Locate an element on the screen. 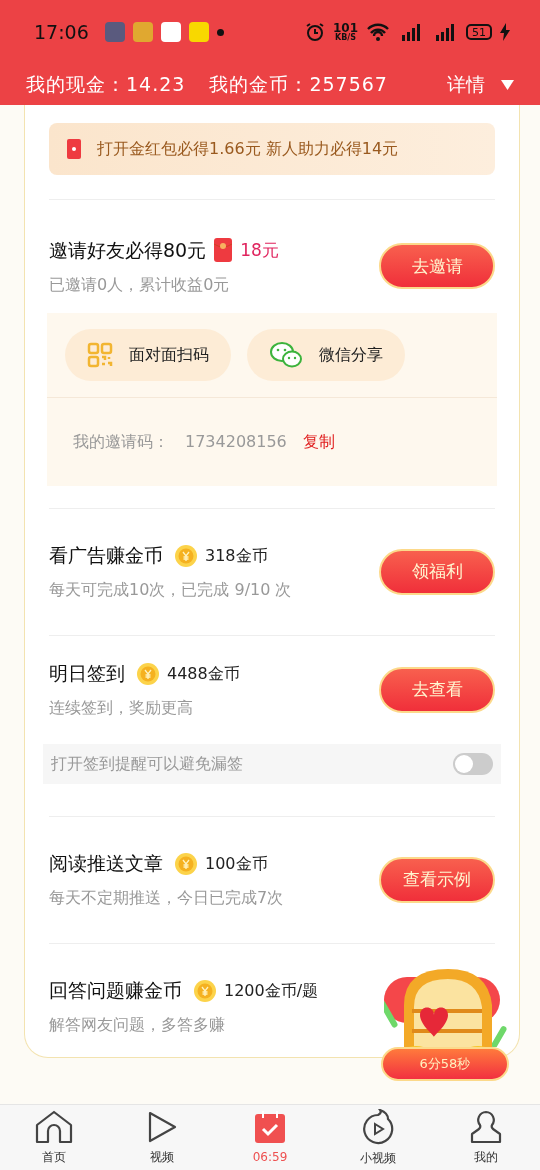 The height and width of the screenshot is (1170, 540). alarm-icon is located at coordinates (314, 32).